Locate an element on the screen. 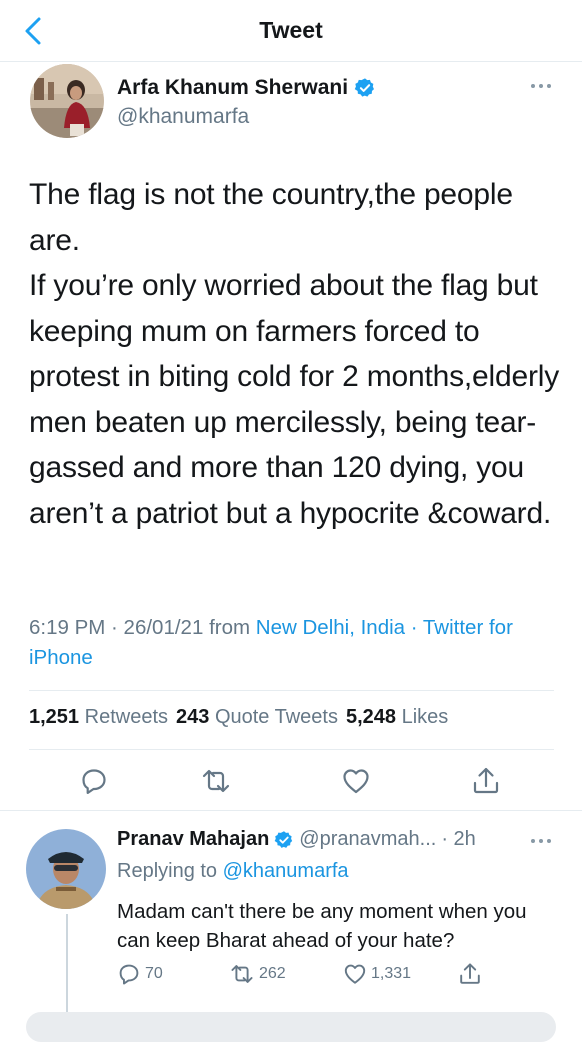  replying-to: Replying to @khanumarfa is located at coordinates (233, 871).